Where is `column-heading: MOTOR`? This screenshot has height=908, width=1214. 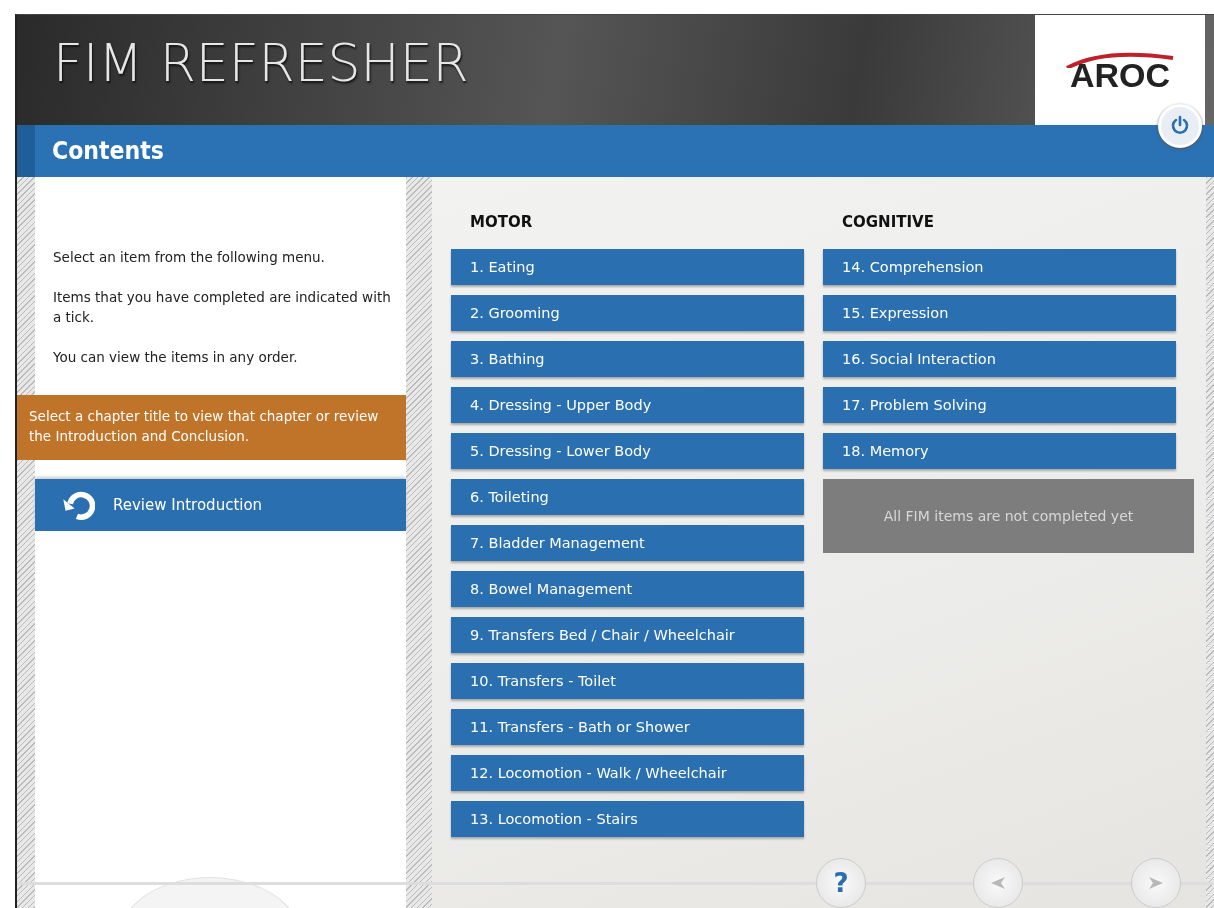
column-heading: MOTOR is located at coordinates (501, 222).